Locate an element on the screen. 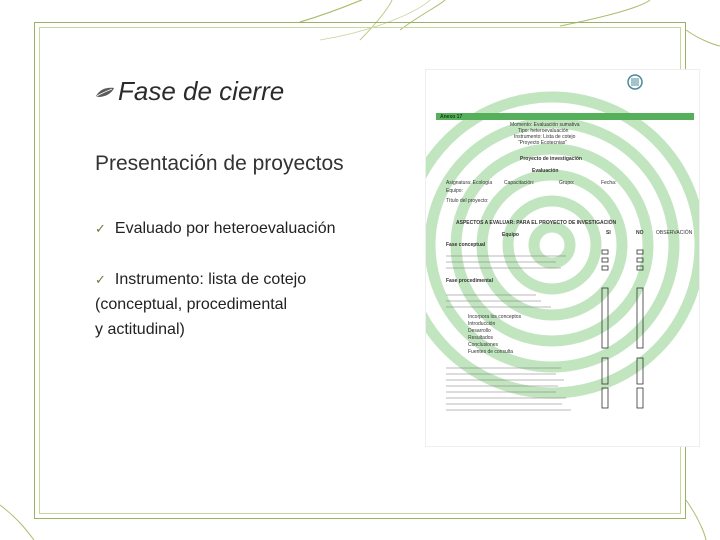 This screenshot has width=720, height=540. doc-evaluation: Evaluación is located at coordinates (545, 171).